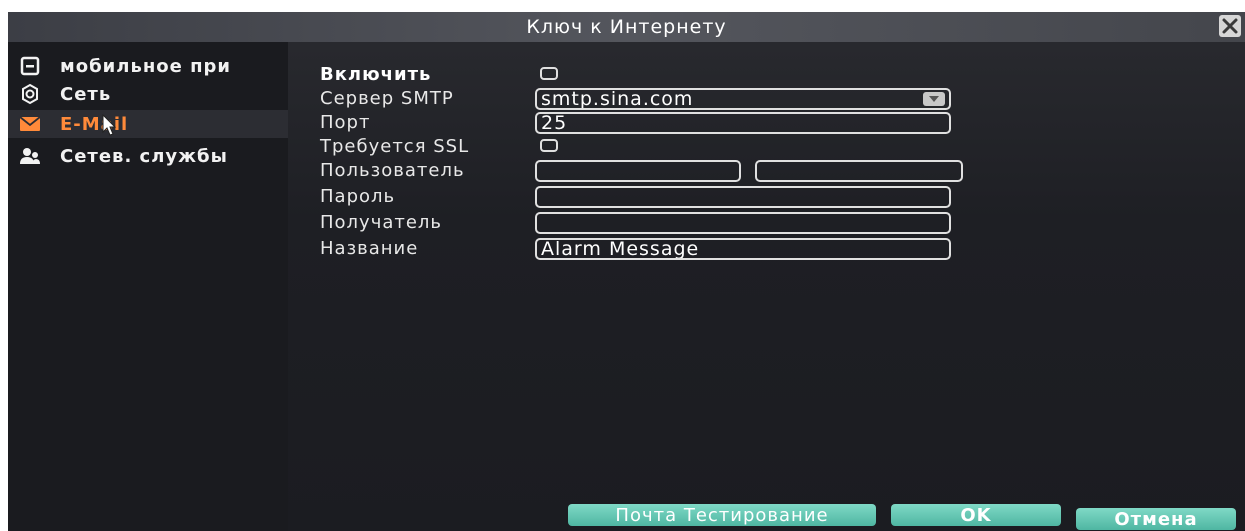 The image size is (1245, 531). I want to click on envelope-icon, so click(30, 124).